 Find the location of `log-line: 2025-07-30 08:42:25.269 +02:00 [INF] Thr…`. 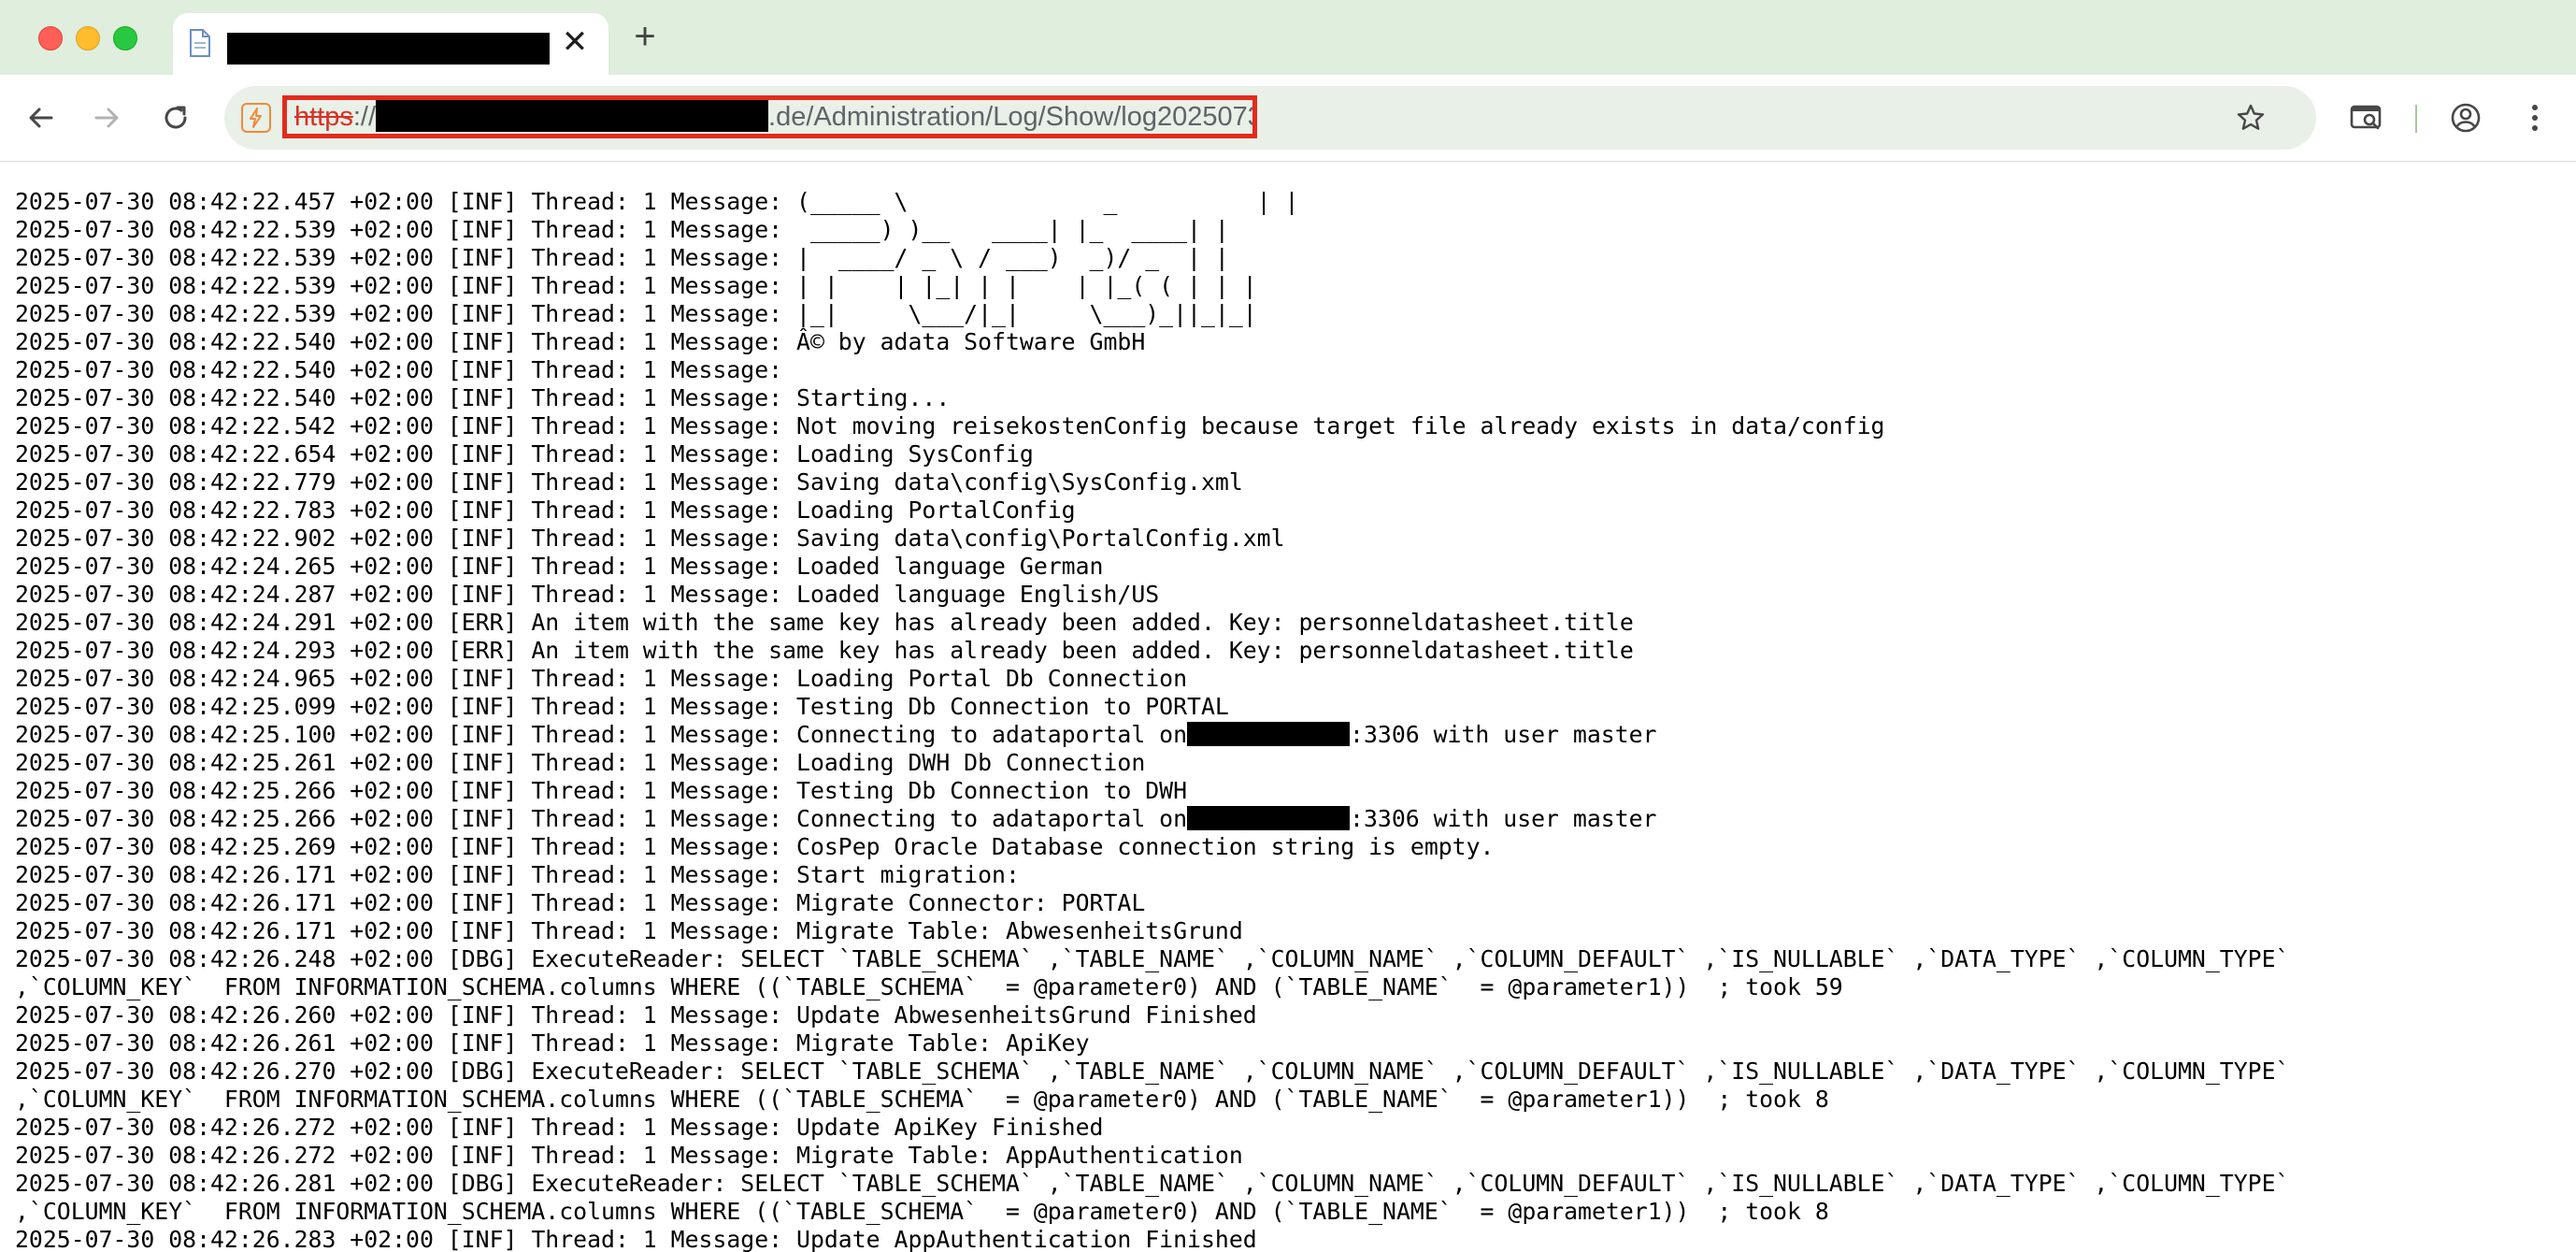

log-line: 2025-07-30 08:42:25.269 +02:00 [INF] Thr… is located at coordinates (1152, 847).